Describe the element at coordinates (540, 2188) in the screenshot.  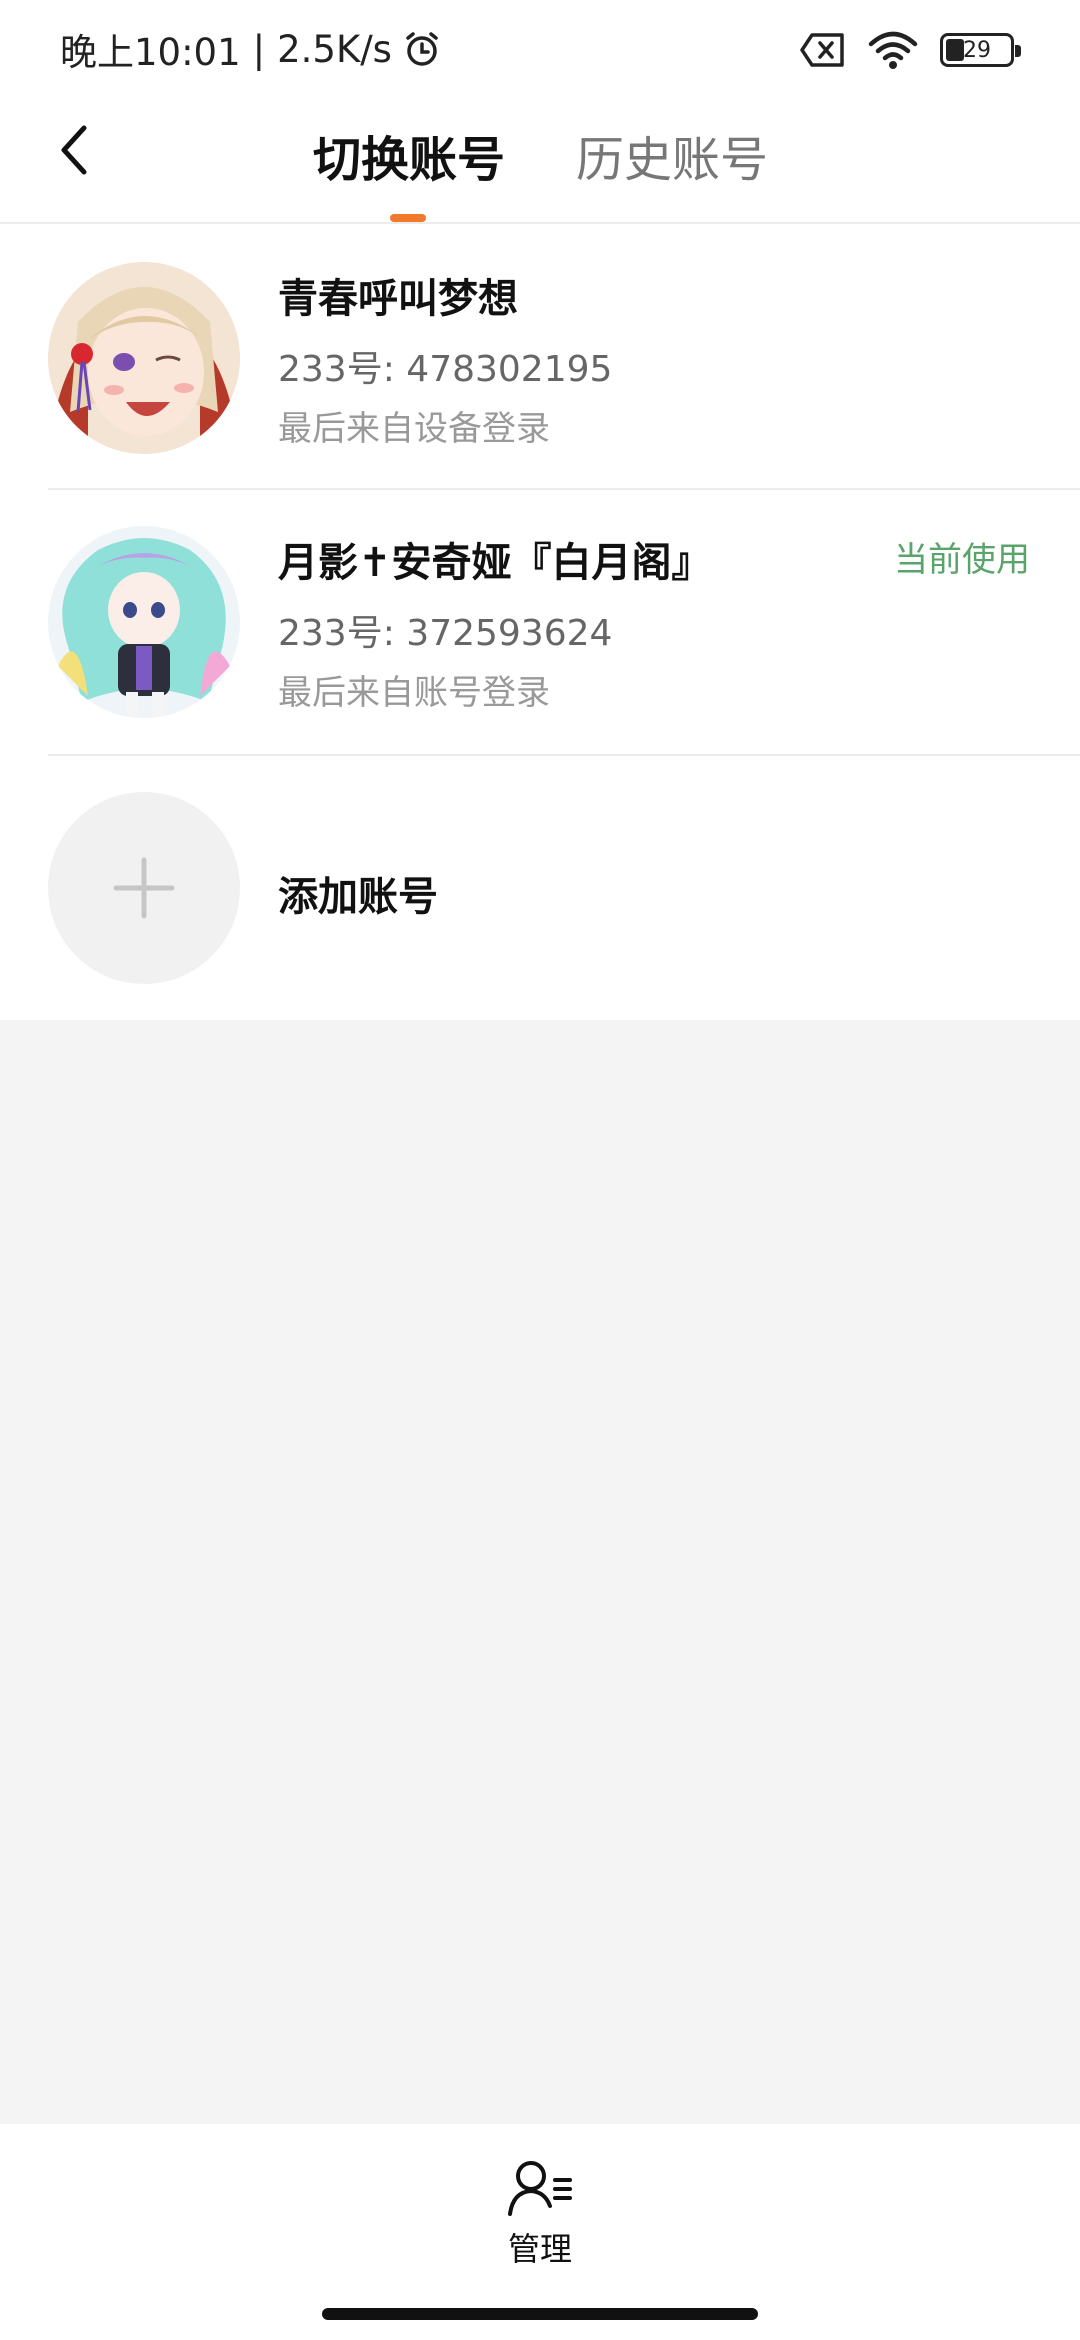
I see `user-manage-icon` at that location.